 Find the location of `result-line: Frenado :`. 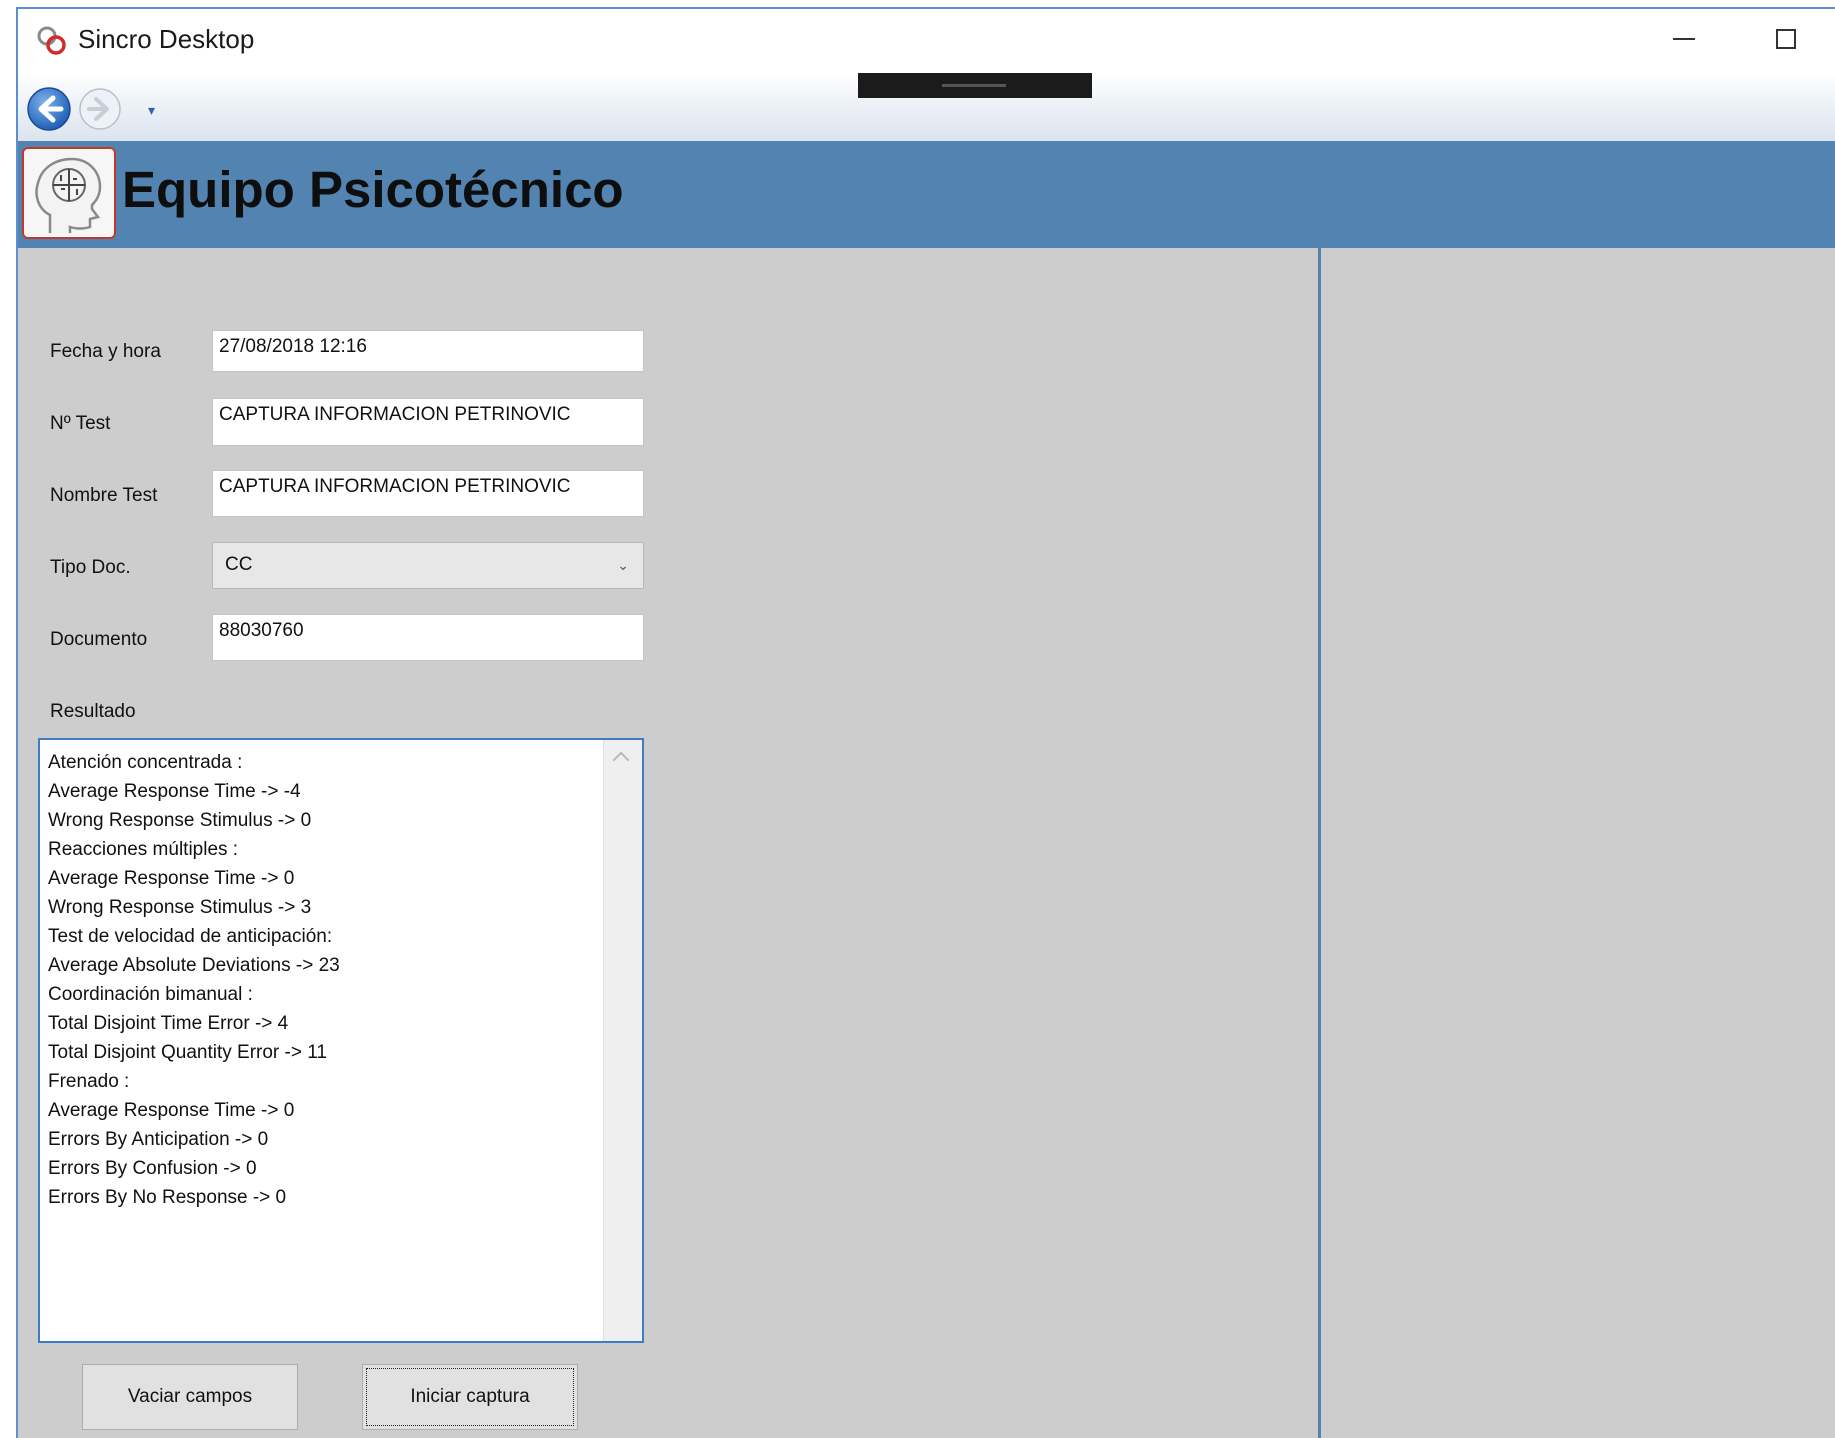

result-line: Frenado : is located at coordinates (89, 1081).